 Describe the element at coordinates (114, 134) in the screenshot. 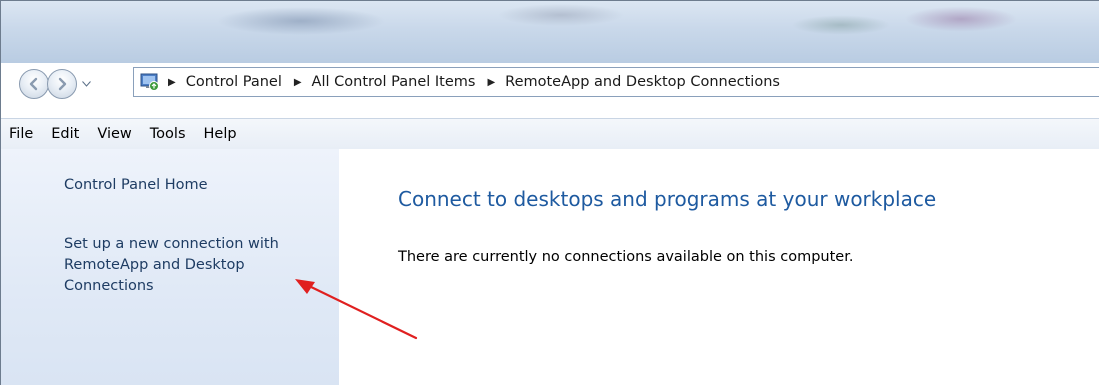

I see `menu-view: View` at that location.